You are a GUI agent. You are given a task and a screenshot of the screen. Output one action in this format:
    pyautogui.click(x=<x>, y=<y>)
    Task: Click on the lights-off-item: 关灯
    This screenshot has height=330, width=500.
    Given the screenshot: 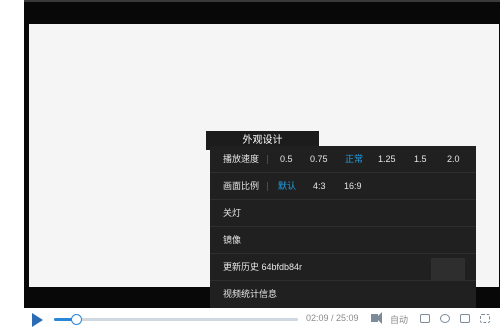 What is the action you would take?
    pyautogui.click(x=343, y=213)
    